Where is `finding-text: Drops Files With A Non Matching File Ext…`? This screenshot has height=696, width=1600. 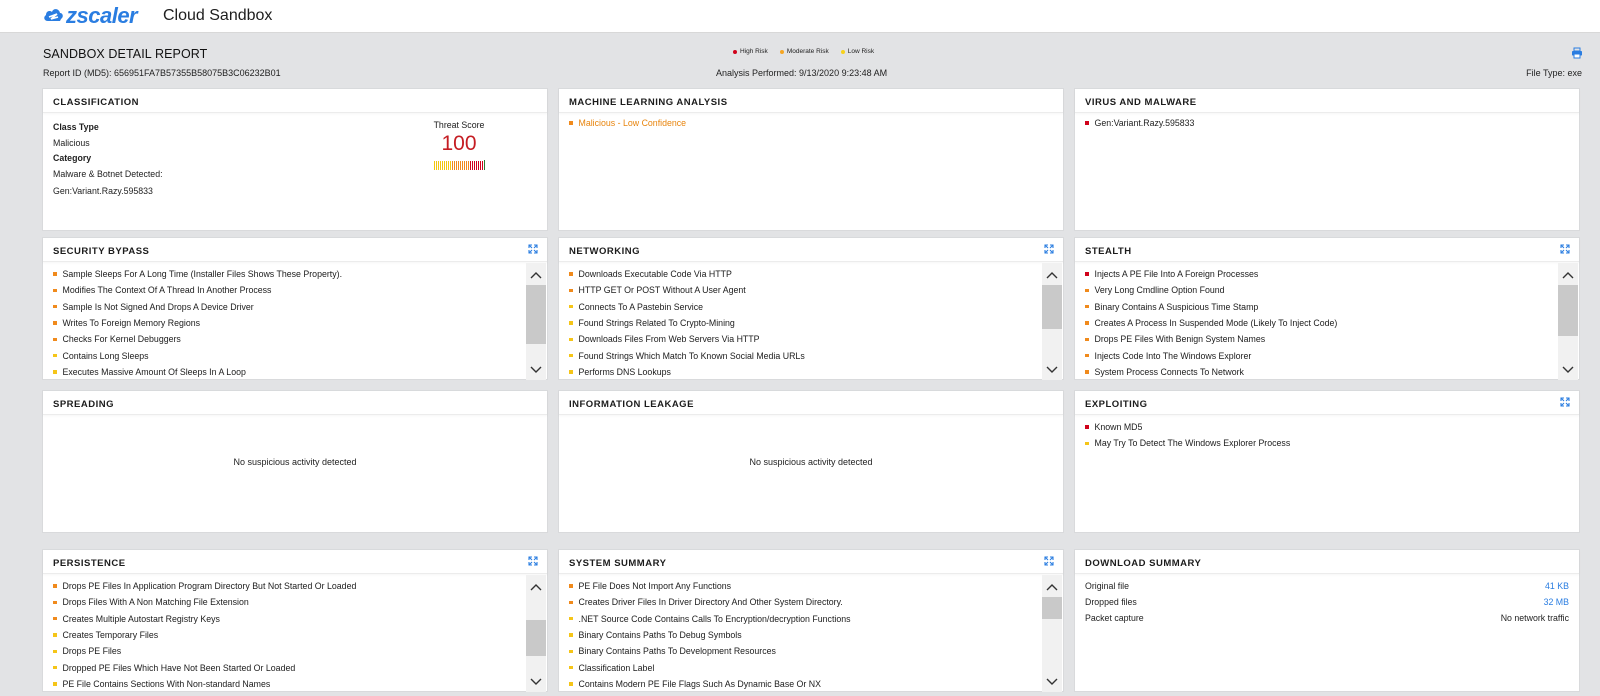 finding-text: Drops Files With A Non Matching File Ext… is located at coordinates (155, 602).